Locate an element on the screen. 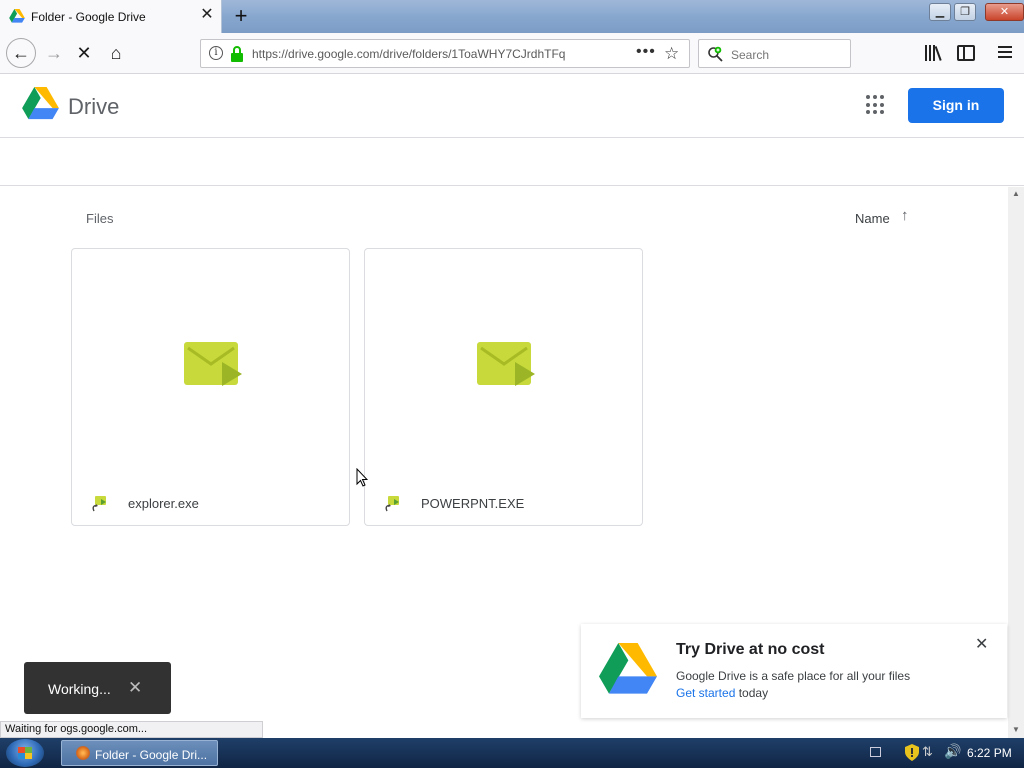  search-input: Search is located at coordinates (774, 53).